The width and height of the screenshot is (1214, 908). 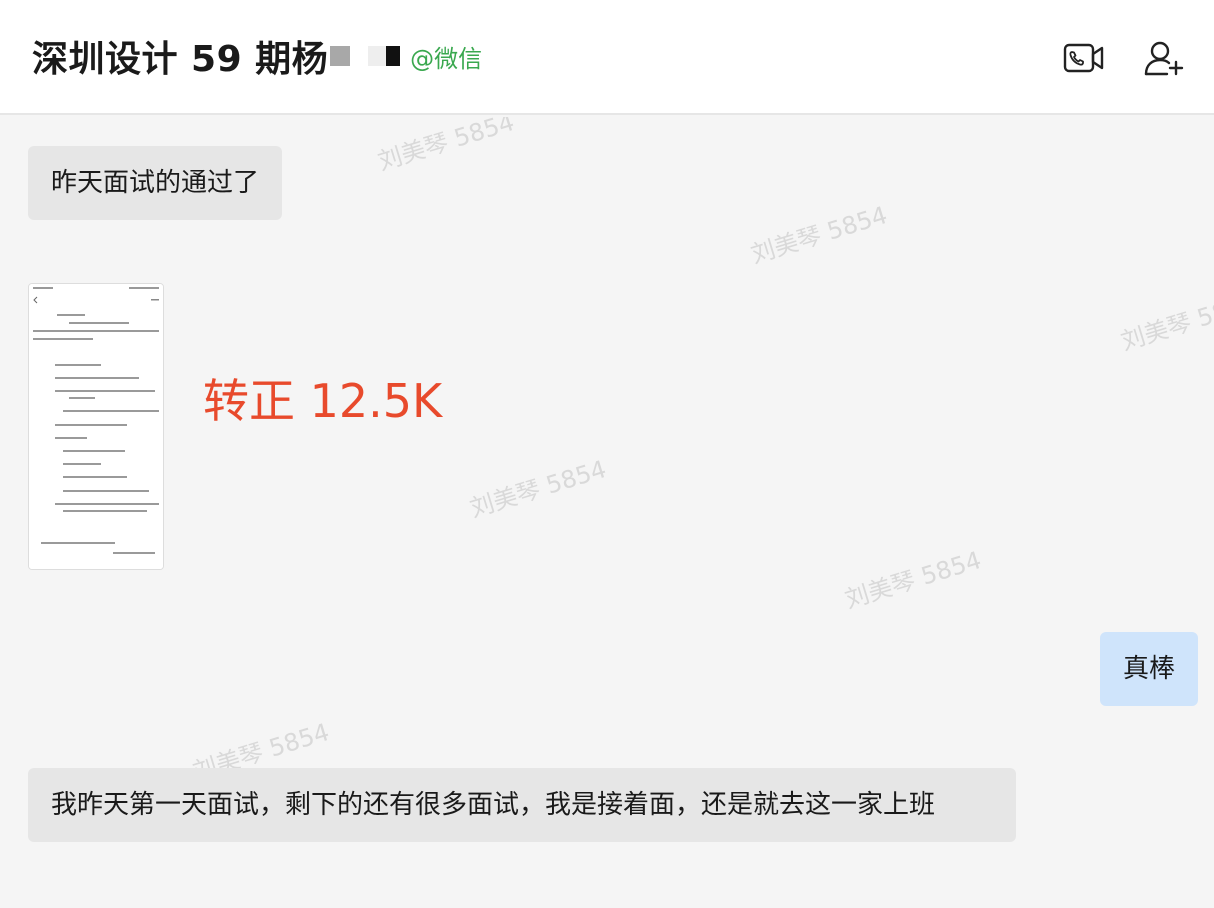 I want to click on add-user-button, so click(x=1164, y=58).